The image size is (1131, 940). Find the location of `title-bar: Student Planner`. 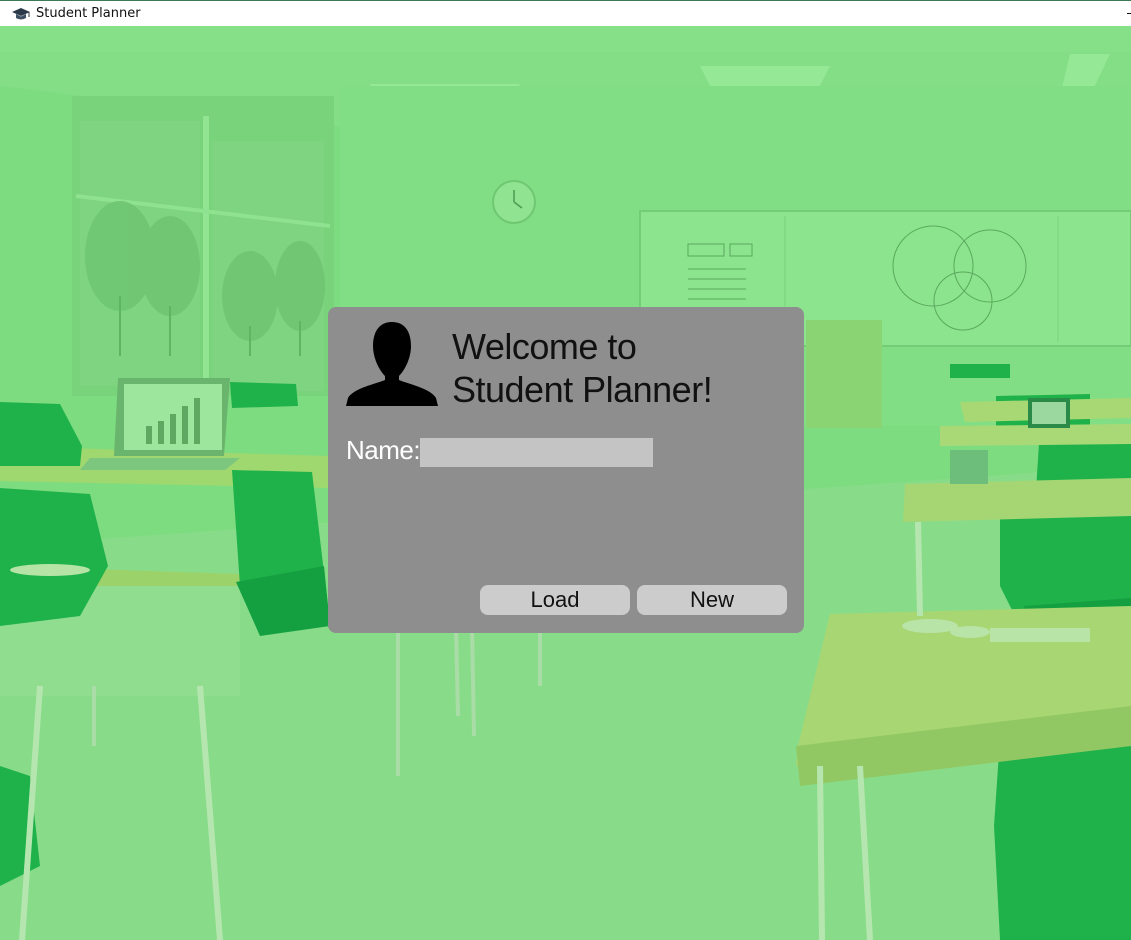

title-bar: Student Planner is located at coordinates (565, 13).